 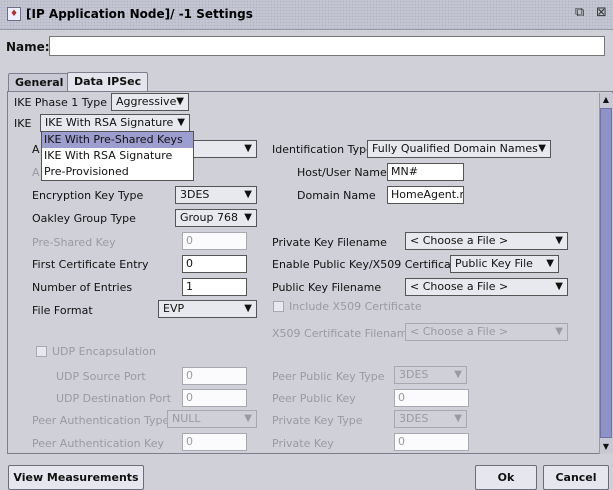 I want to click on ike-select: IKE With RSA Signature ▼, so click(x=115, y=123).